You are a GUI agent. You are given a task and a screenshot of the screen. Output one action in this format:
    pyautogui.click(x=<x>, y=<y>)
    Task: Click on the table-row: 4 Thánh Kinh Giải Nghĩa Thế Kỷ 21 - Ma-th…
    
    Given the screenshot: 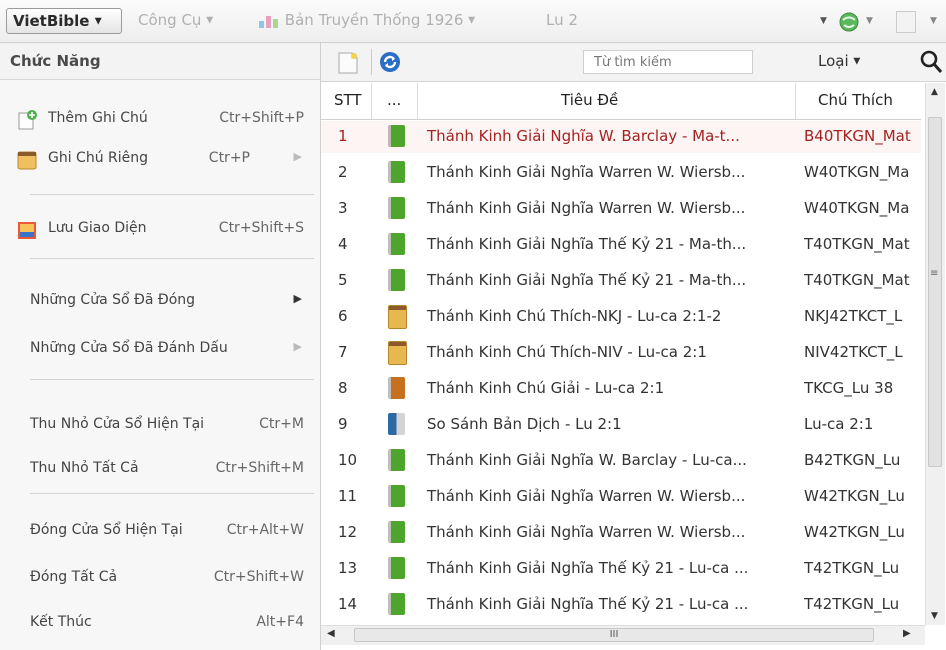 What is the action you would take?
    pyautogui.click(x=621, y=245)
    